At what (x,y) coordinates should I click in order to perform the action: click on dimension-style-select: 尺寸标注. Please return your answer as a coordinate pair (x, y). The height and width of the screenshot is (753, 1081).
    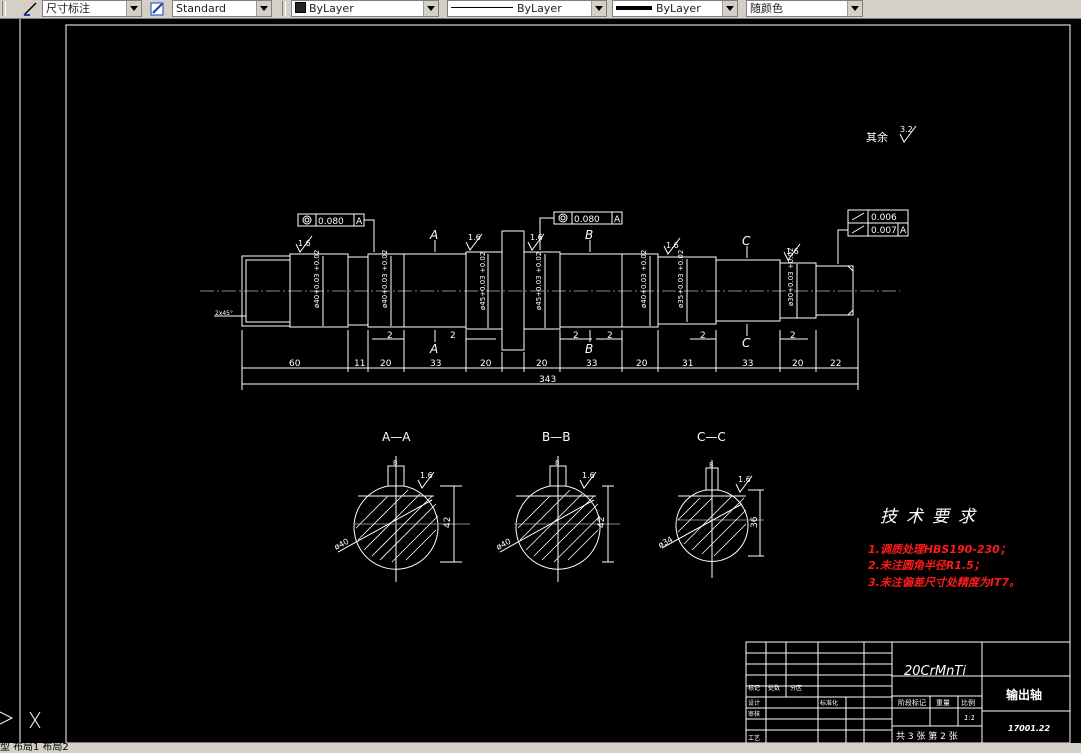
    Looking at the image, I should click on (92, 8).